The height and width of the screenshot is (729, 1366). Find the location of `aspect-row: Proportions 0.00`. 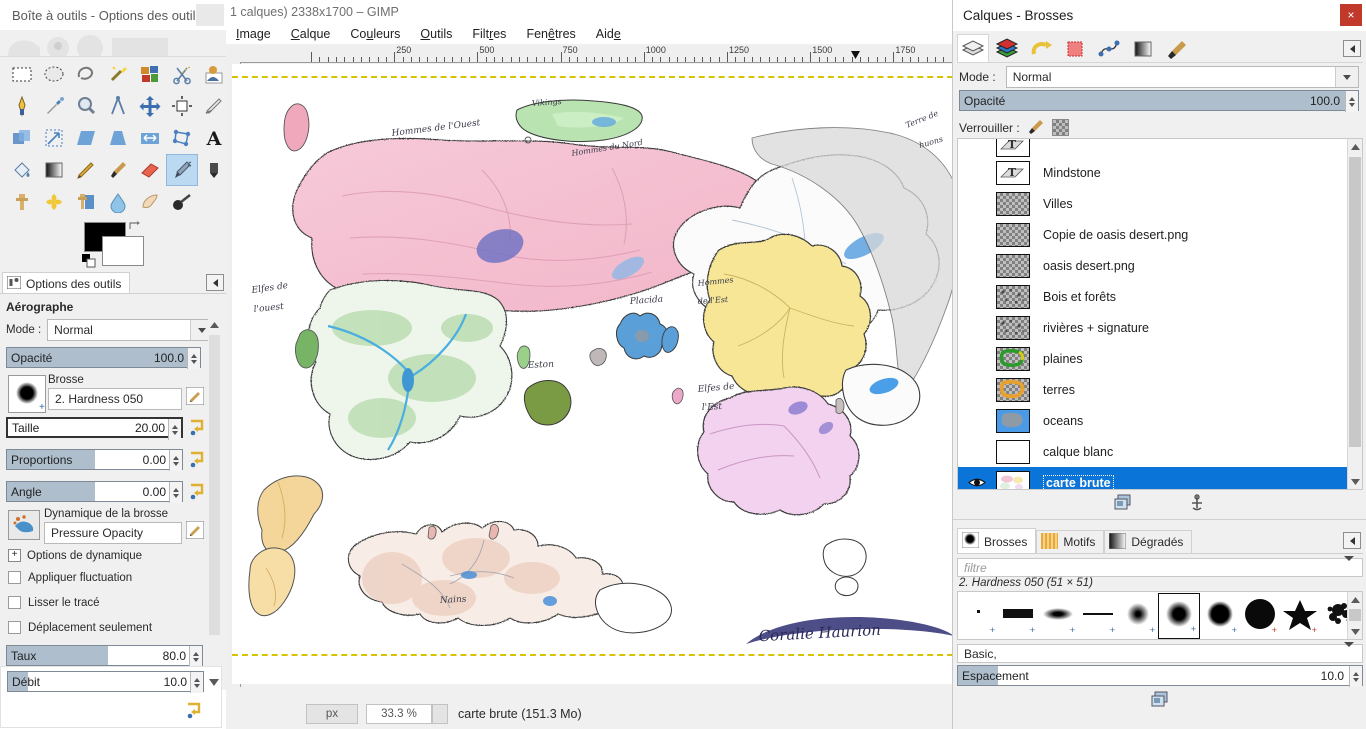

aspect-row: Proportions 0.00 is located at coordinates (94, 460).